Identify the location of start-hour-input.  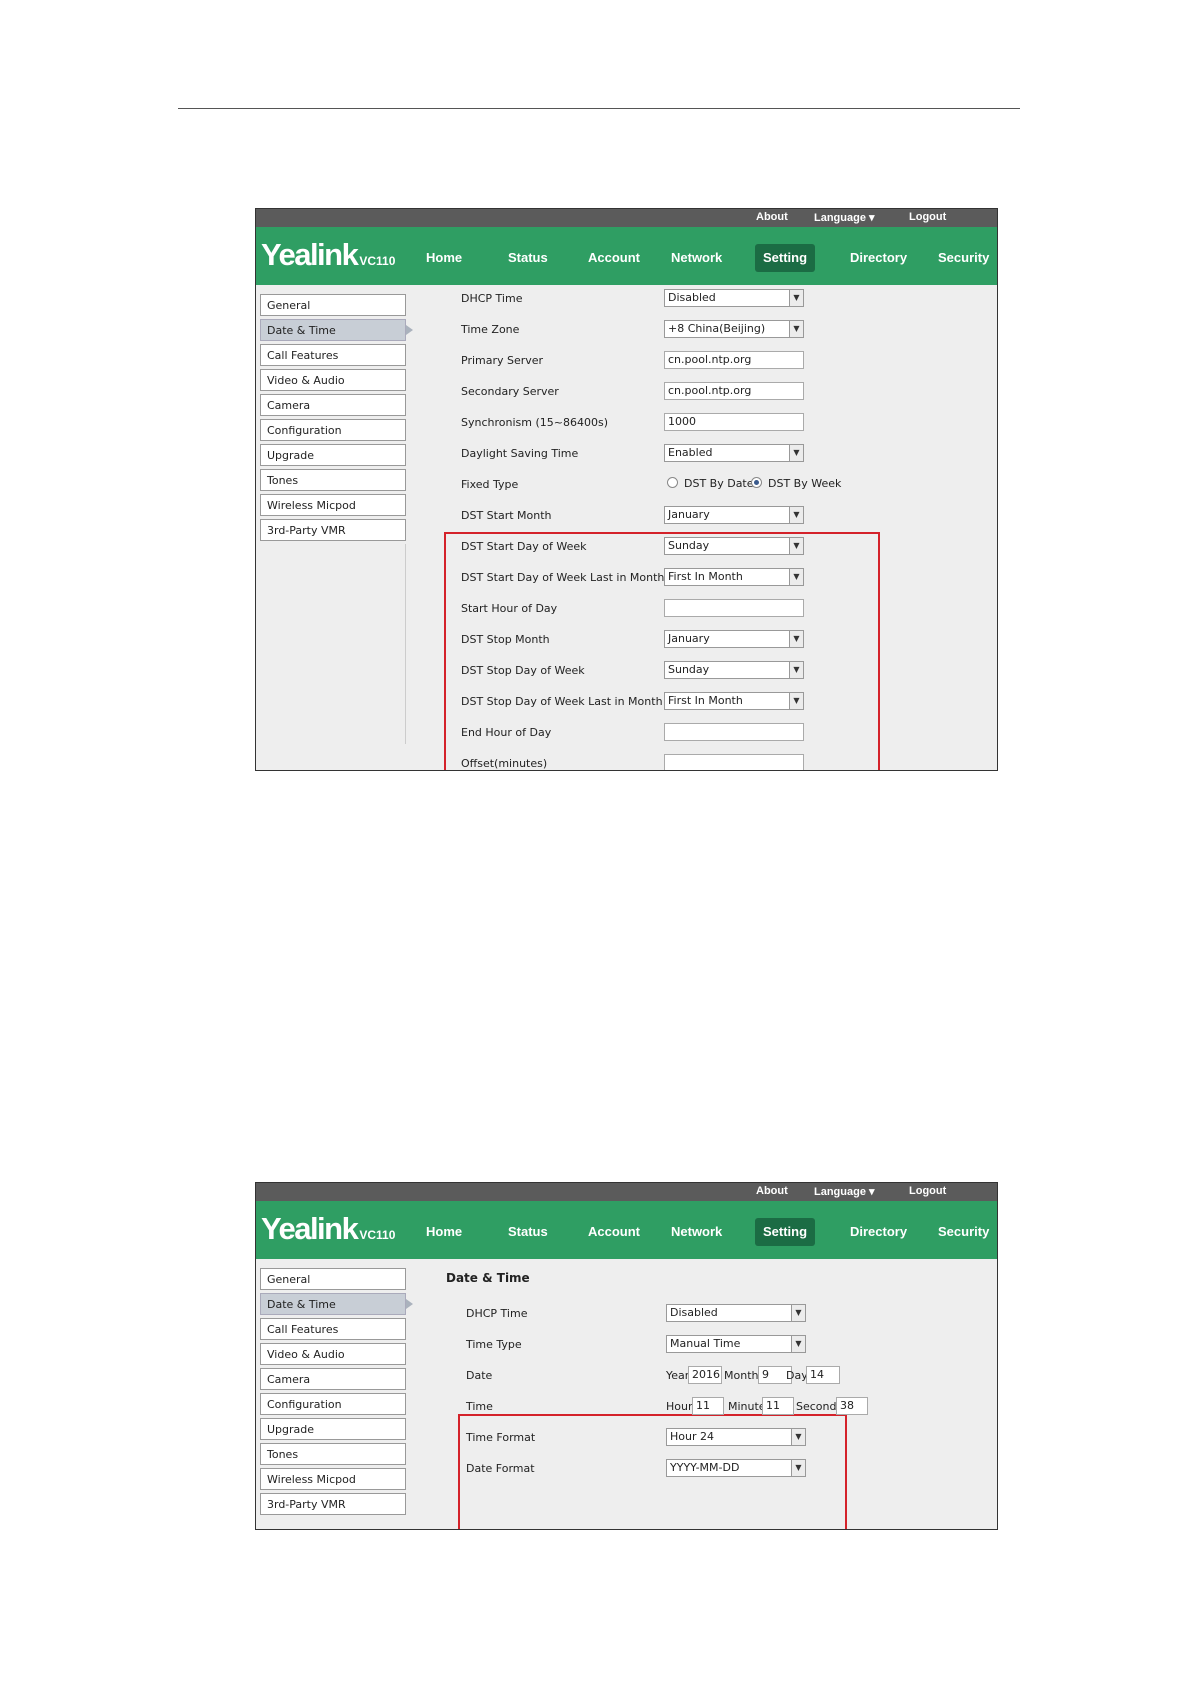
(734, 608).